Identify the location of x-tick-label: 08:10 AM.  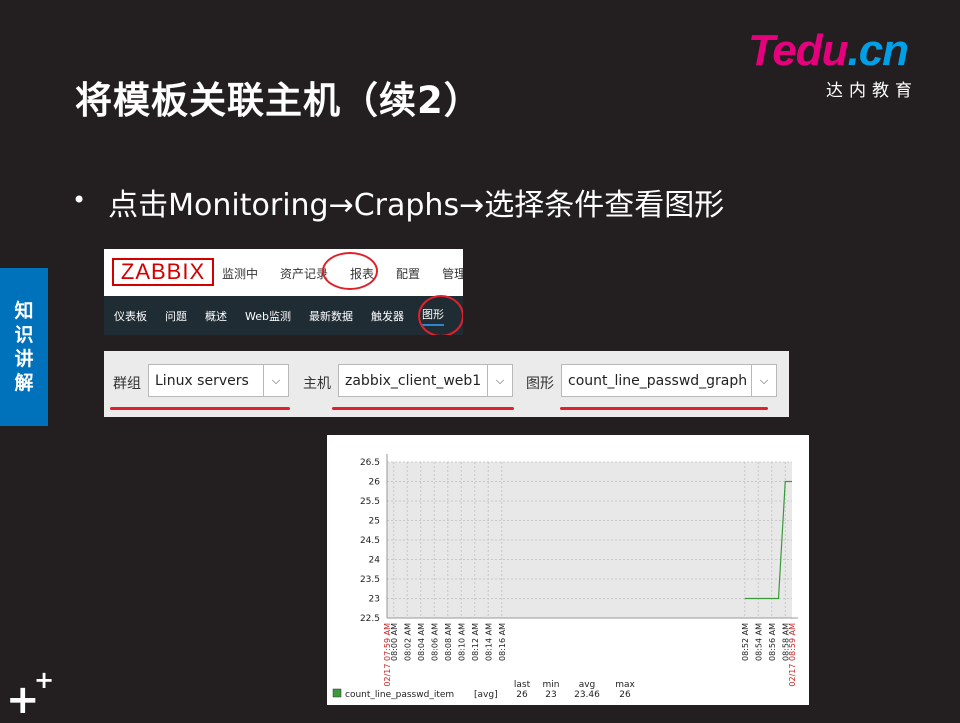
(461, 642).